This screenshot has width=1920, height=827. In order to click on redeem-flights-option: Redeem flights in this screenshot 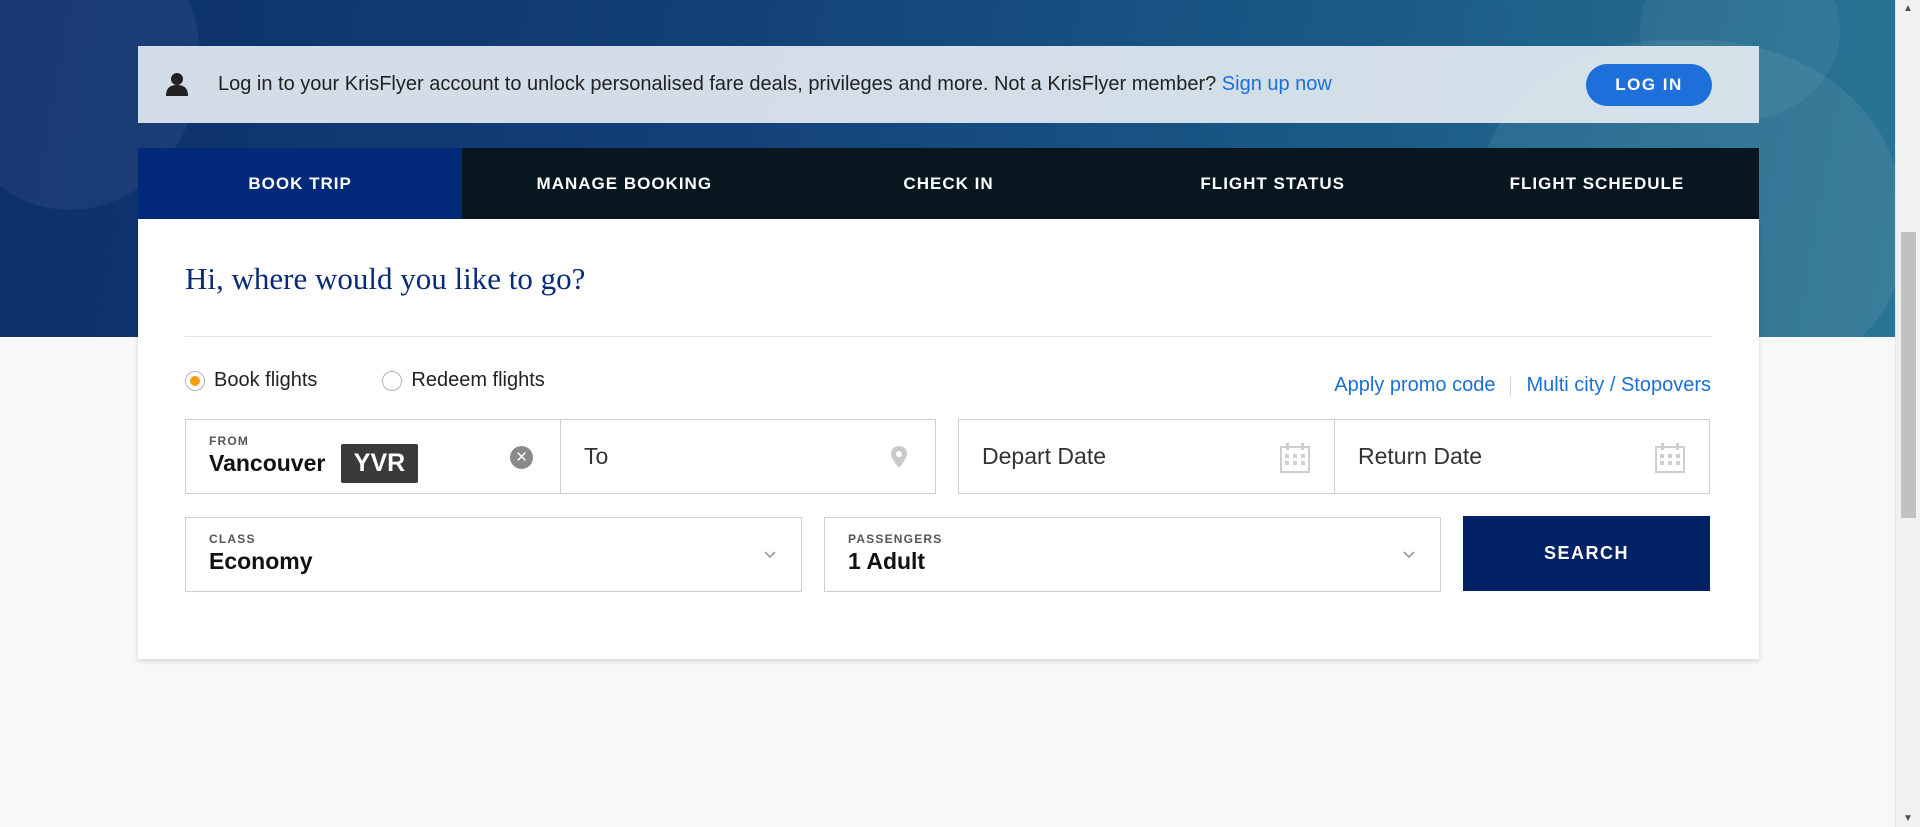, I will do `click(463, 380)`.